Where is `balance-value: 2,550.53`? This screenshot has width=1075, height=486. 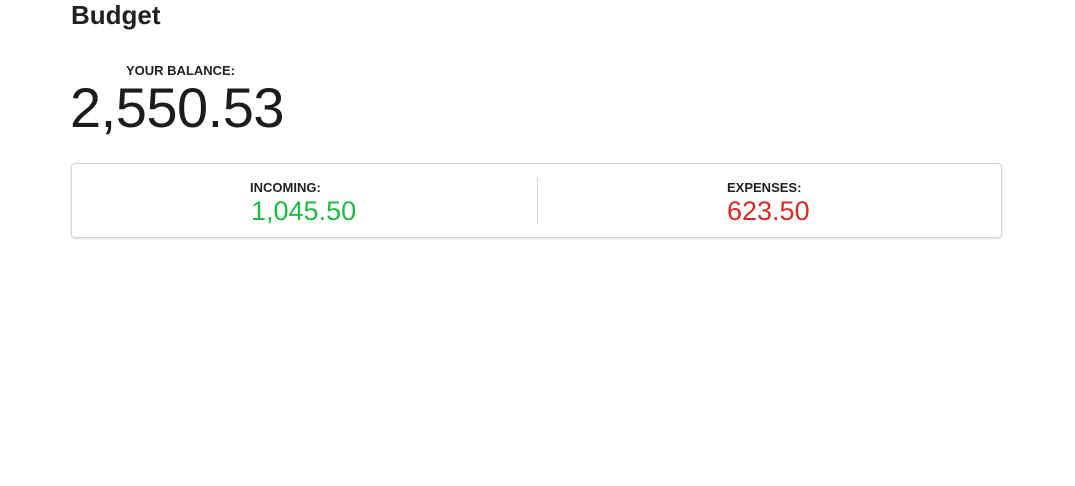 balance-value: 2,550.53 is located at coordinates (177, 107).